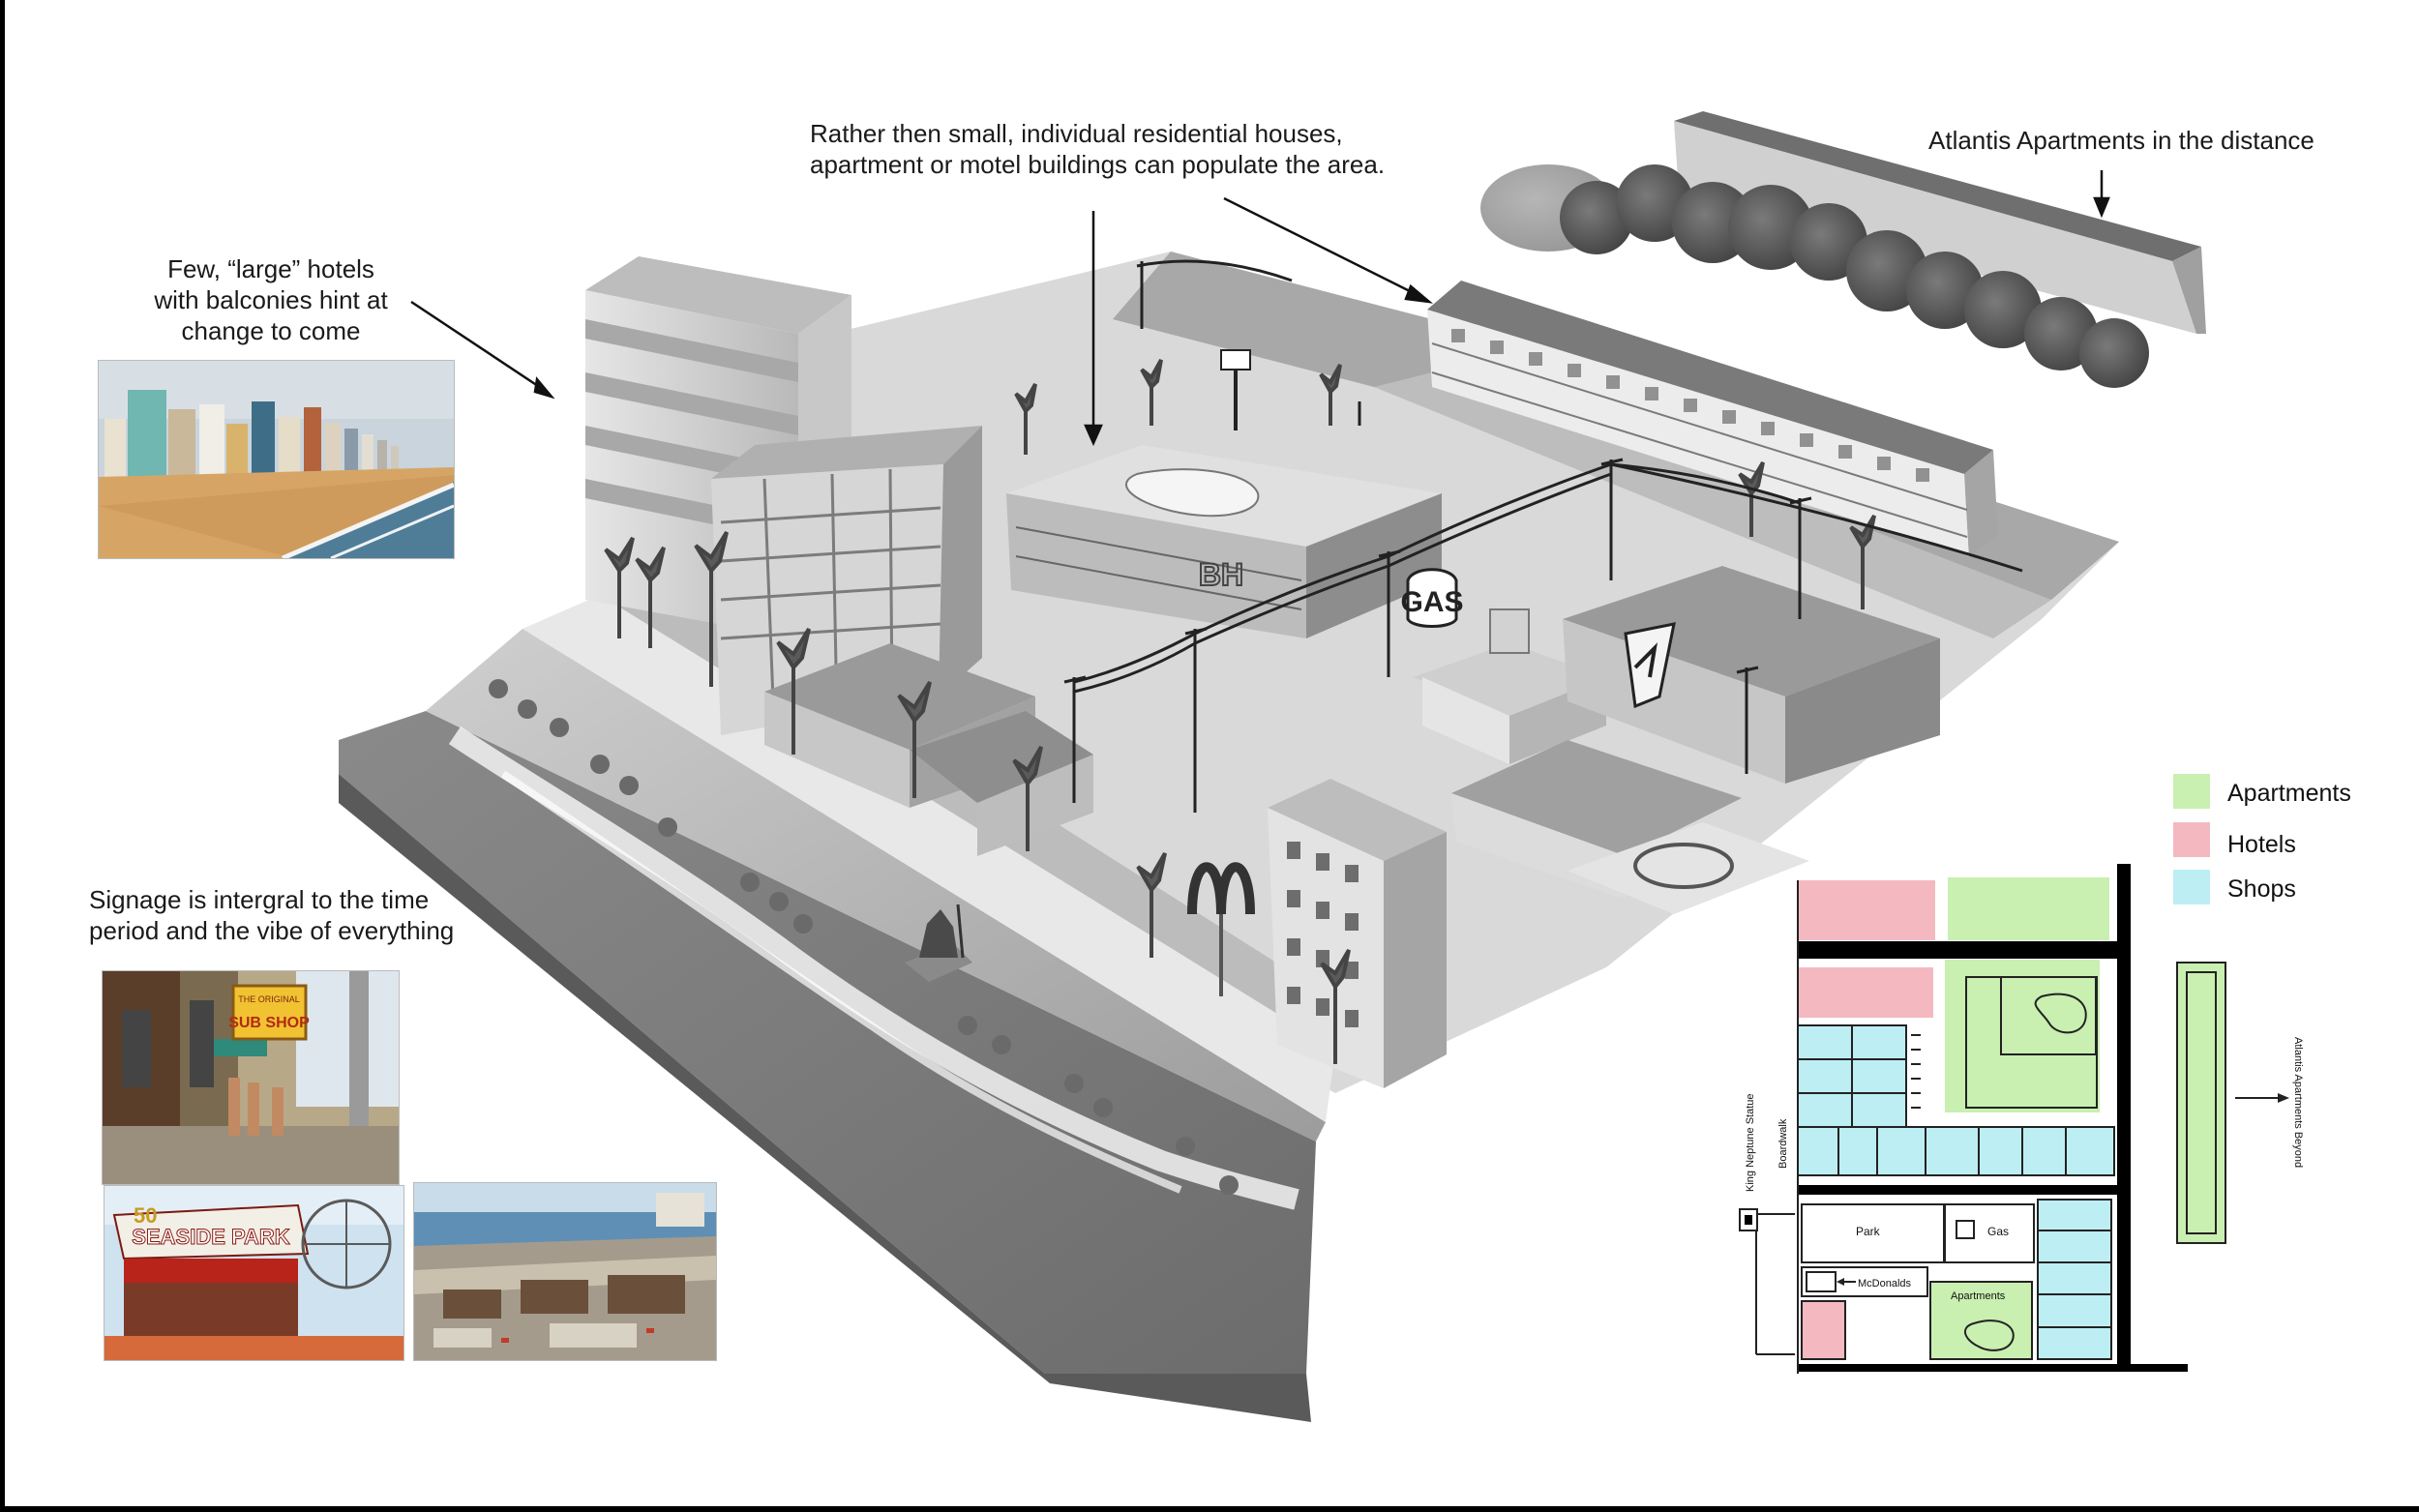 The width and height of the screenshot is (2419, 1512). Describe the element at coordinates (1867, 910) in the screenshot. I see `plan-hotel-lot-top` at that location.